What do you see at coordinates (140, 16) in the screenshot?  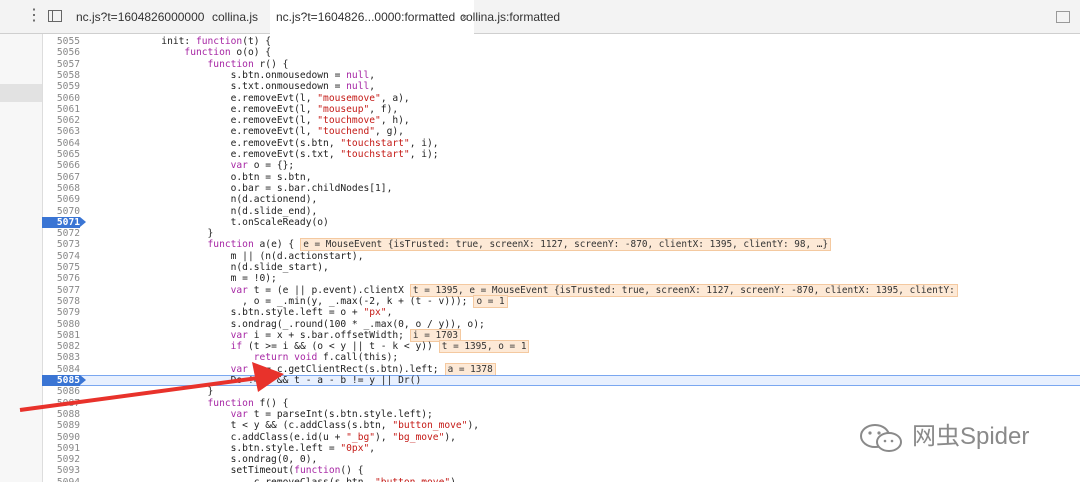 I see `tab-nc-js: nc.js?t=1604826000000` at bounding box center [140, 16].